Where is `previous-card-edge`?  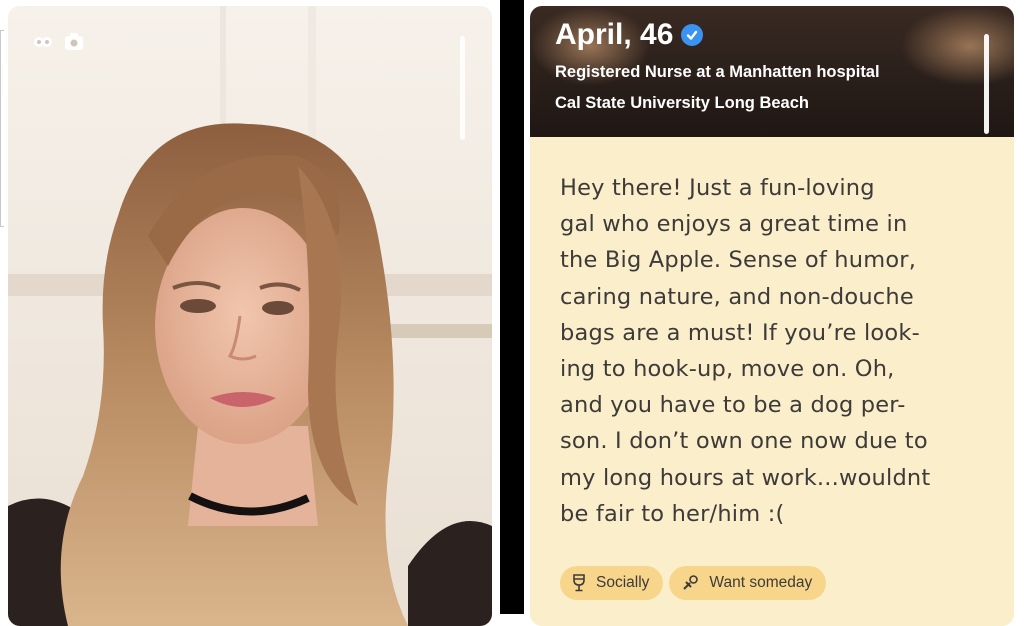
previous-card-edge is located at coordinates (2, 128).